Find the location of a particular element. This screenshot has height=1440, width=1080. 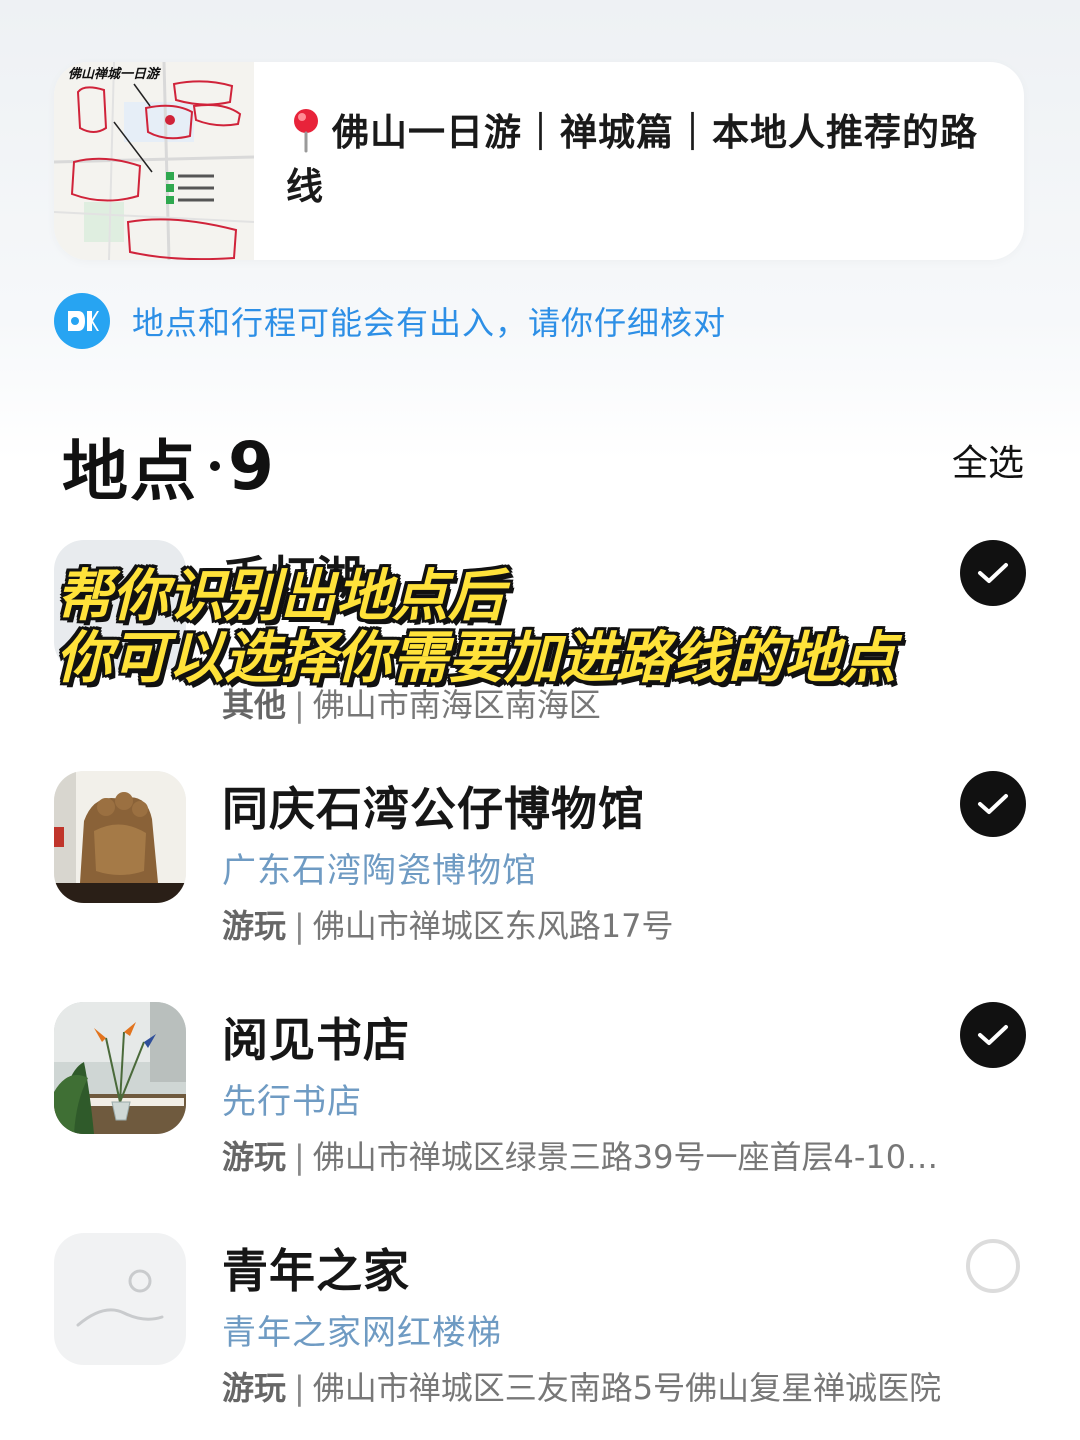

svg-text: 佛山禅城一日游 is located at coordinates (115, 74).